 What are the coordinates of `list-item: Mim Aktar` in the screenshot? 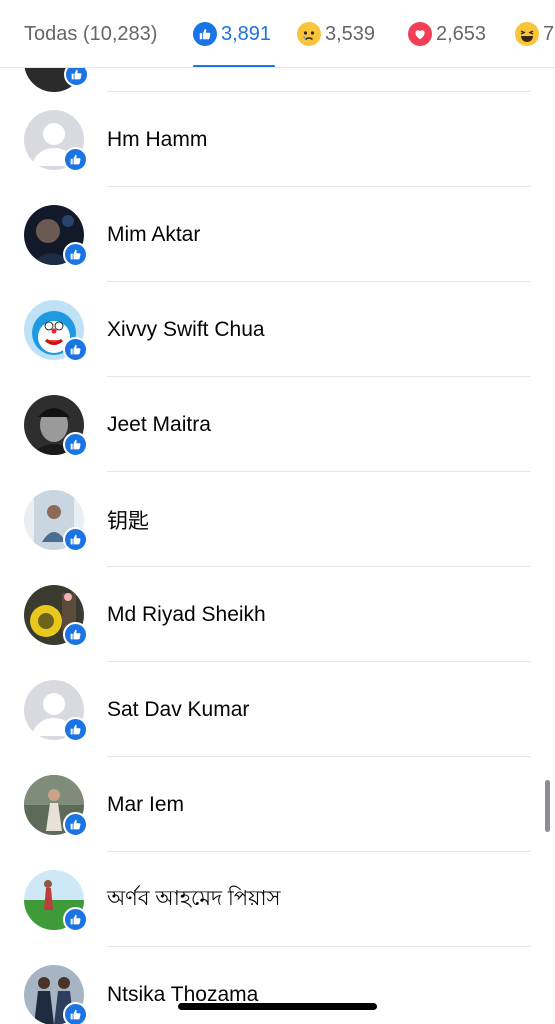 It's located at (277, 234).